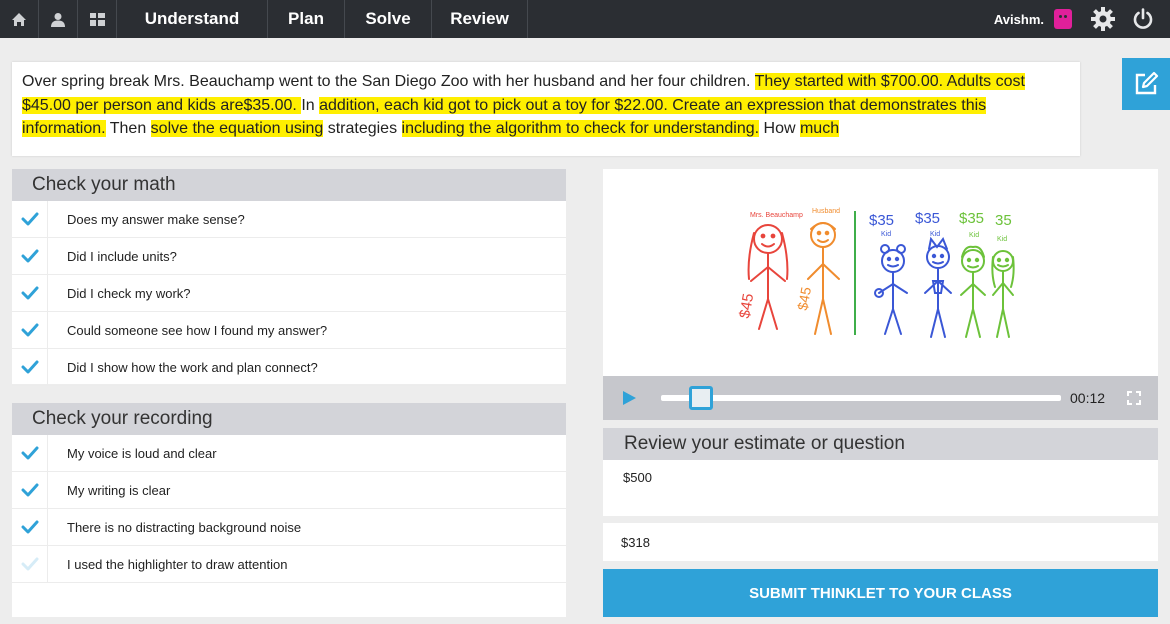 The height and width of the screenshot is (624, 1170). Describe the element at coordinates (776, 215) in the screenshot. I see `mom-label: Mrs. Beauchamp` at that location.